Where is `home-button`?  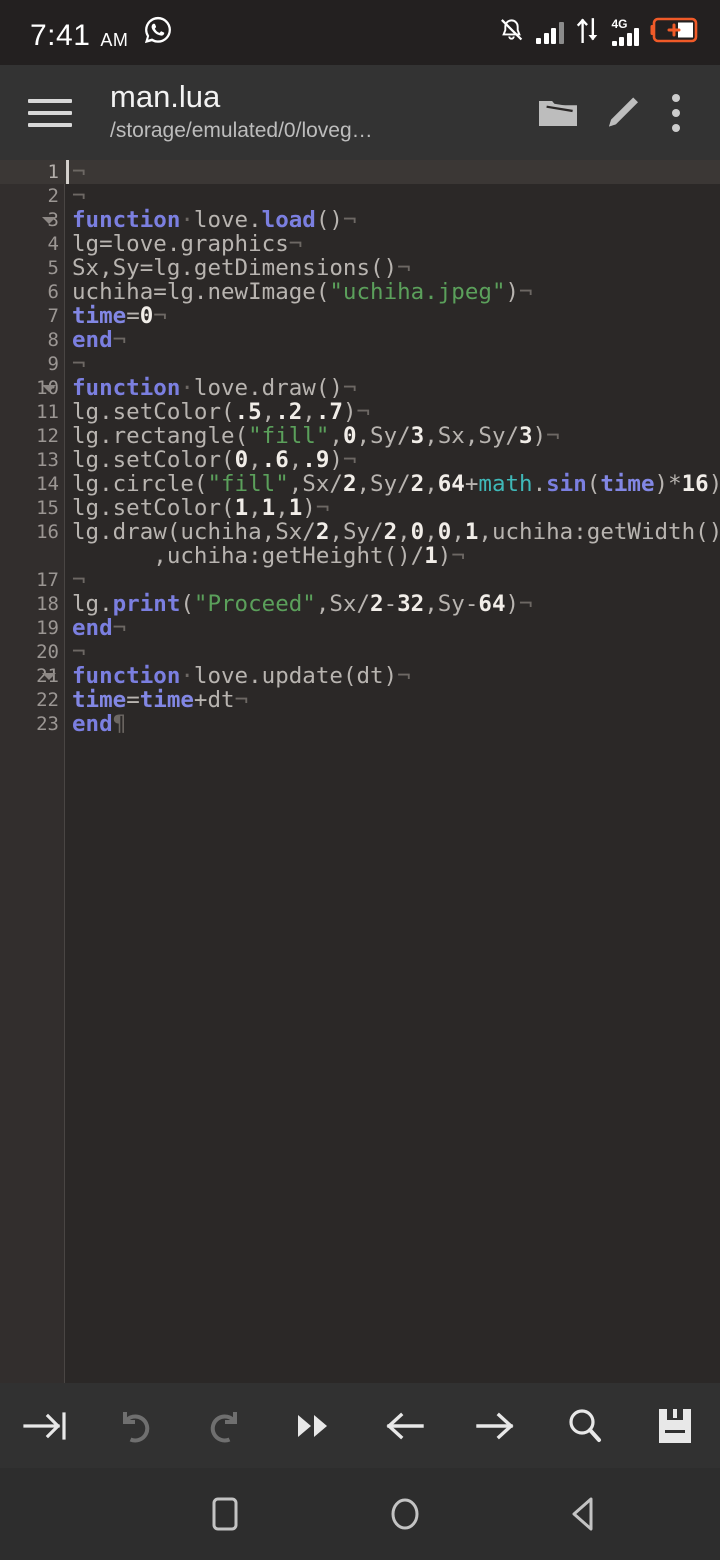 home-button is located at coordinates (405, 1514).